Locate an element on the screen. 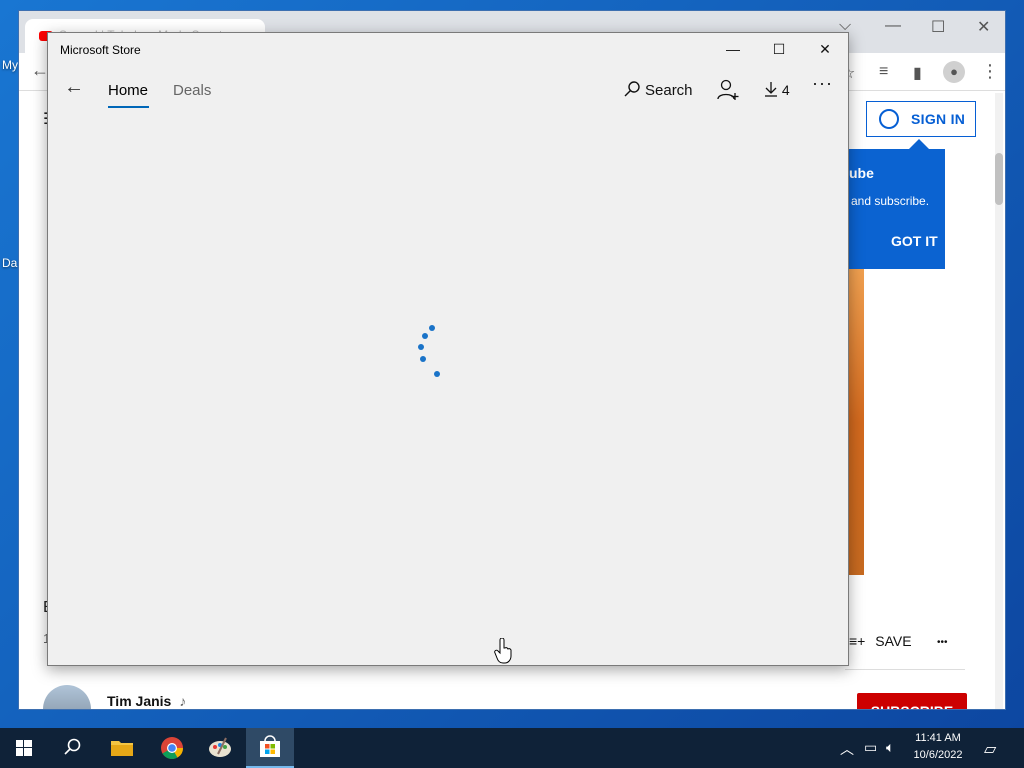 The height and width of the screenshot is (768, 1024). channel-name: Tim Janis ♪ is located at coordinates (146, 701).